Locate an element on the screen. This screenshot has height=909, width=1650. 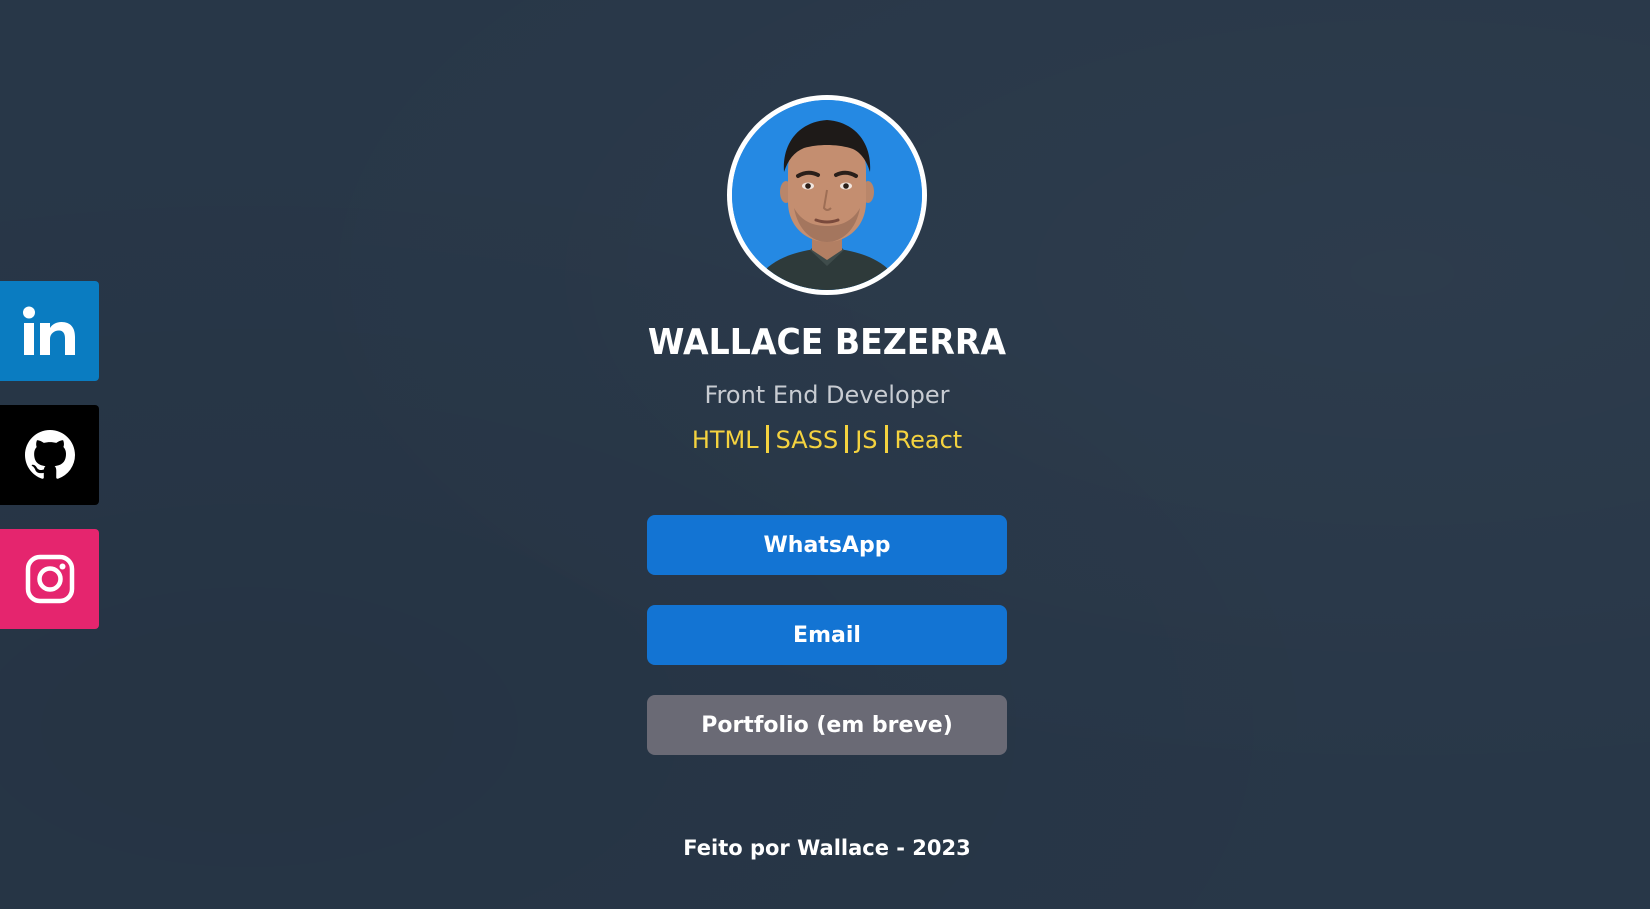
instagram-link is located at coordinates (49, 579).